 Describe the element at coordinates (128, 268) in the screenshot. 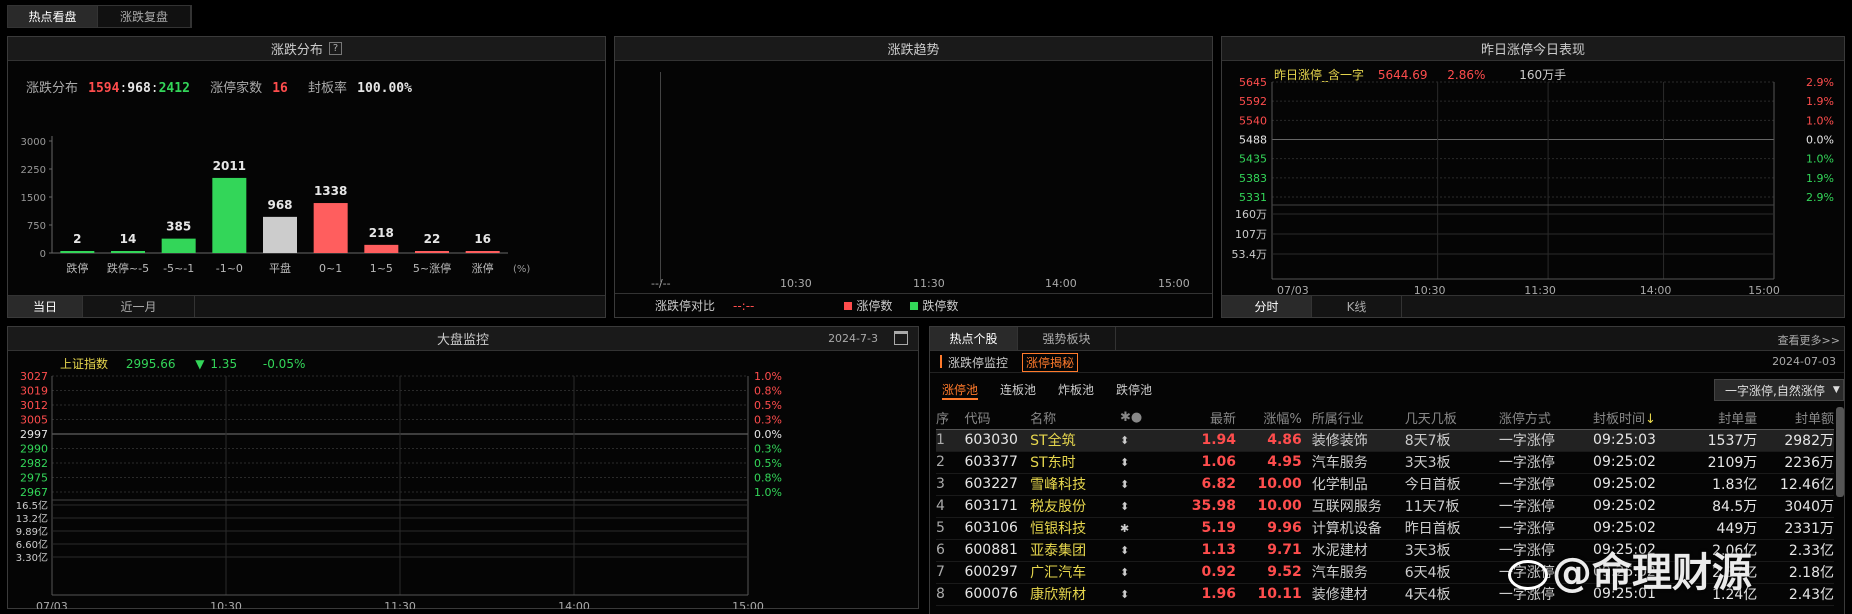

I see `dist-category-label: 跌停~-5` at that location.